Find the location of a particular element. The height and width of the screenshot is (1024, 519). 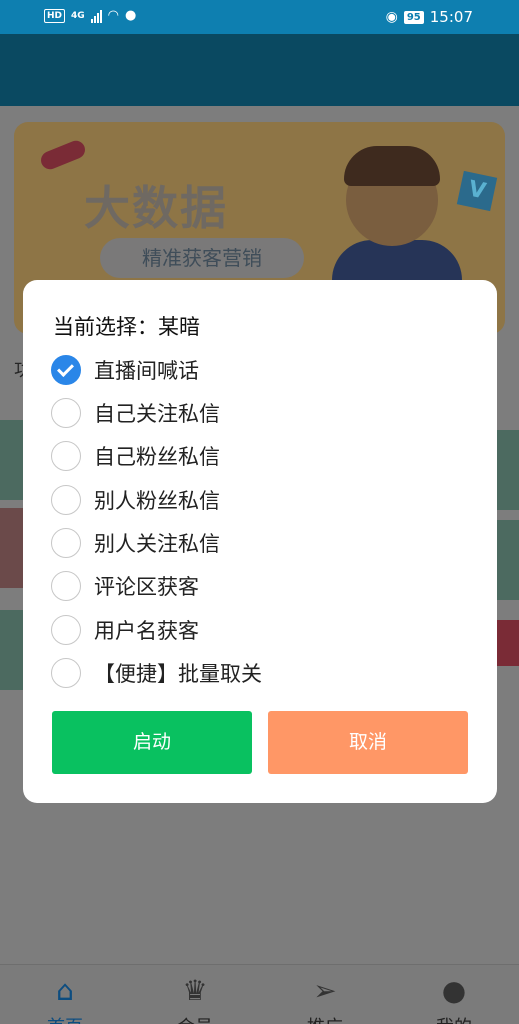

status-bar-right: ◉ 95 15:07 is located at coordinates (429, 17).